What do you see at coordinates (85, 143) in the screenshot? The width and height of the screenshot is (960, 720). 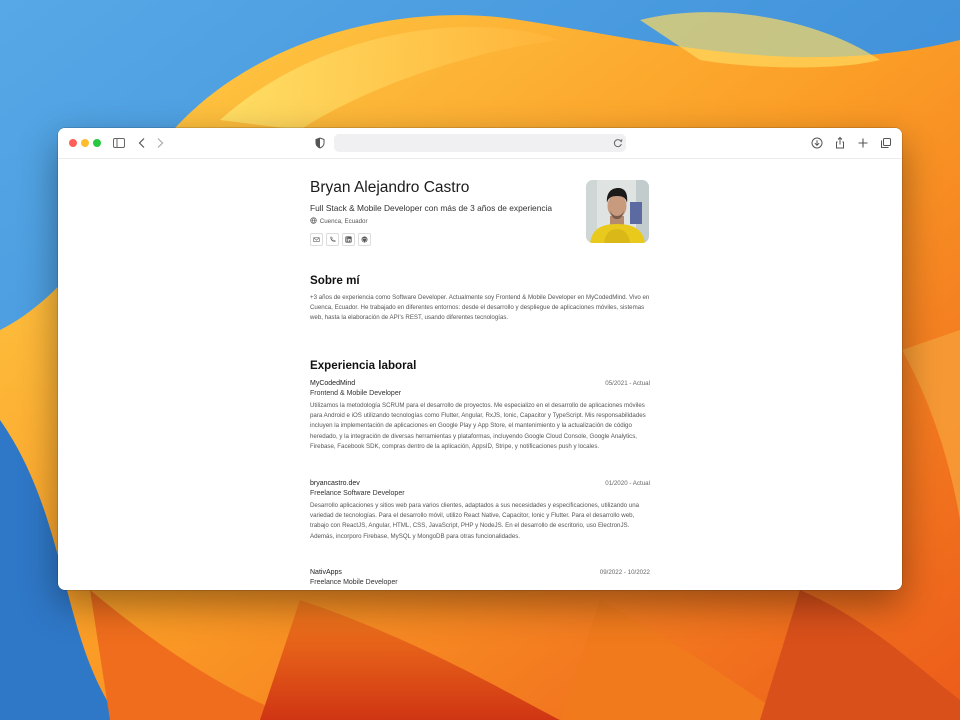 I see `minimize-window-button` at bounding box center [85, 143].